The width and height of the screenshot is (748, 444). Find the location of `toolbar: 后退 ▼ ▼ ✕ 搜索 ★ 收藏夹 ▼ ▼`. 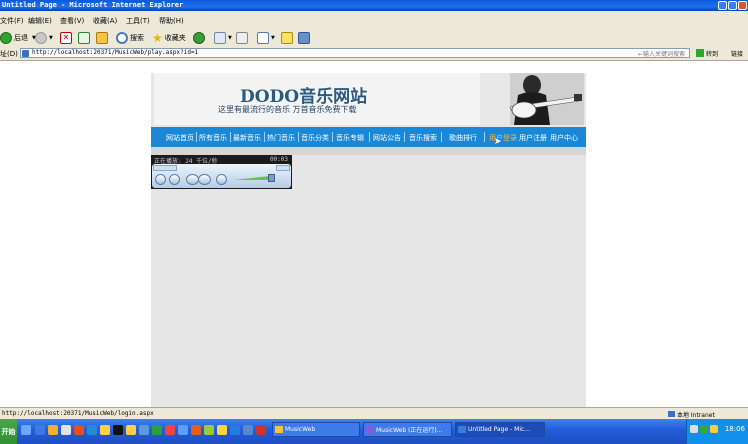

toolbar: 后退 ▼ ▼ ✕ 搜索 ★ 收藏夹 ▼ ▼ is located at coordinates (374, 38).